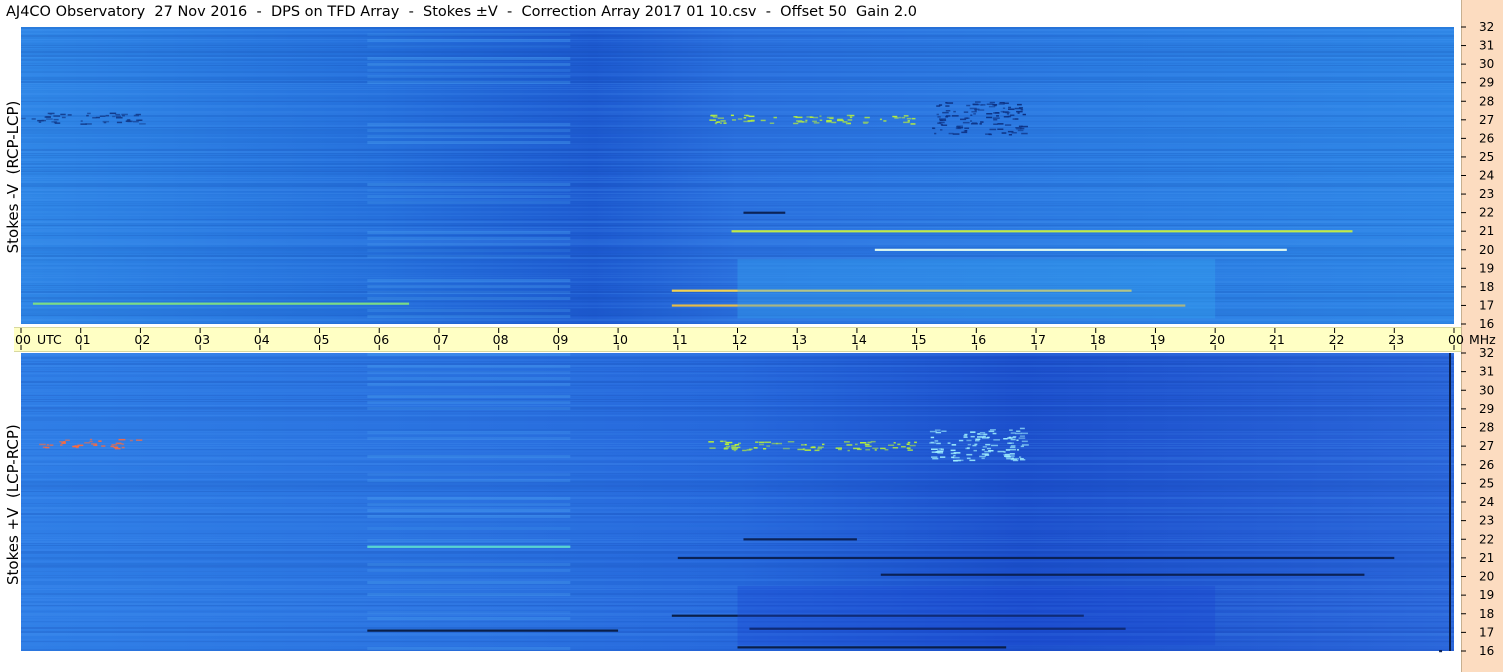 The height and width of the screenshot is (672, 1503). I want to click on mhz-tick-label: 17, so click(1486, 632).